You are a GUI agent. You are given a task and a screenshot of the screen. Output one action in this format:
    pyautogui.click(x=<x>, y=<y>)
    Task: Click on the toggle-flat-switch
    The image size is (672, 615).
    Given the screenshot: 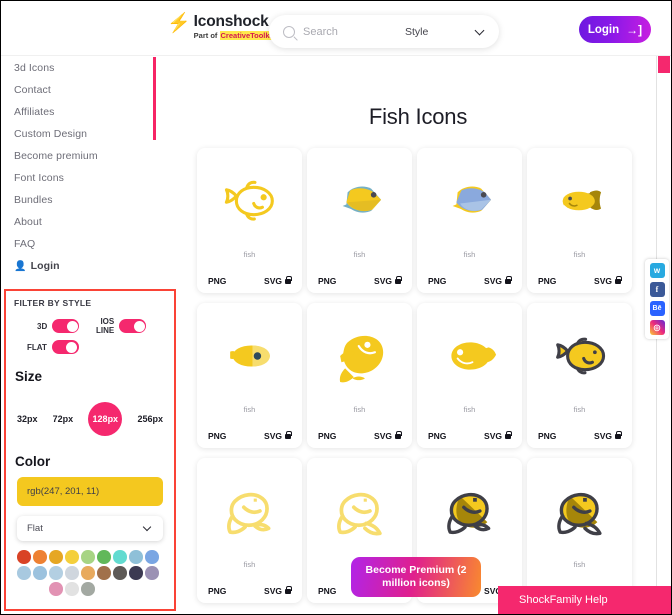 What is the action you would take?
    pyautogui.click(x=65, y=347)
    